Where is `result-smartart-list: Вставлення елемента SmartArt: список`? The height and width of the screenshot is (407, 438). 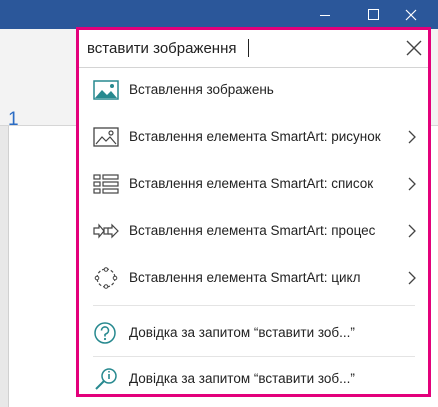 result-smartart-list: Вставлення елемента SmartArt: список is located at coordinates (253, 185).